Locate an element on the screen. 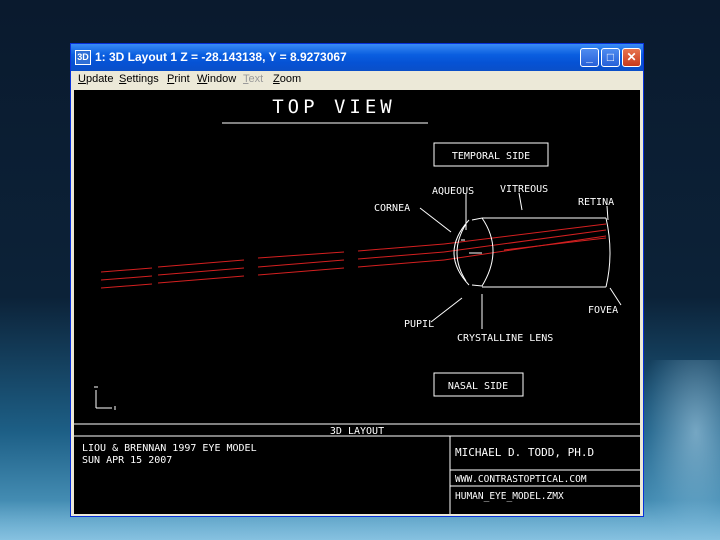  menu-window: Window is located at coordinates (216, 79).